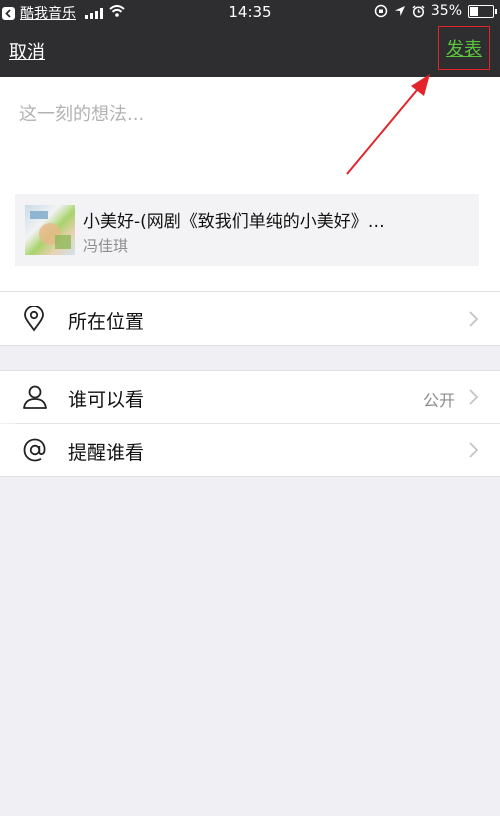 The width and height of the screenshot is (500, 816). What do you see at coordinates (34, 450) in the screenshot?
I see `at-sign-icon` at bounding box center [34, 450].